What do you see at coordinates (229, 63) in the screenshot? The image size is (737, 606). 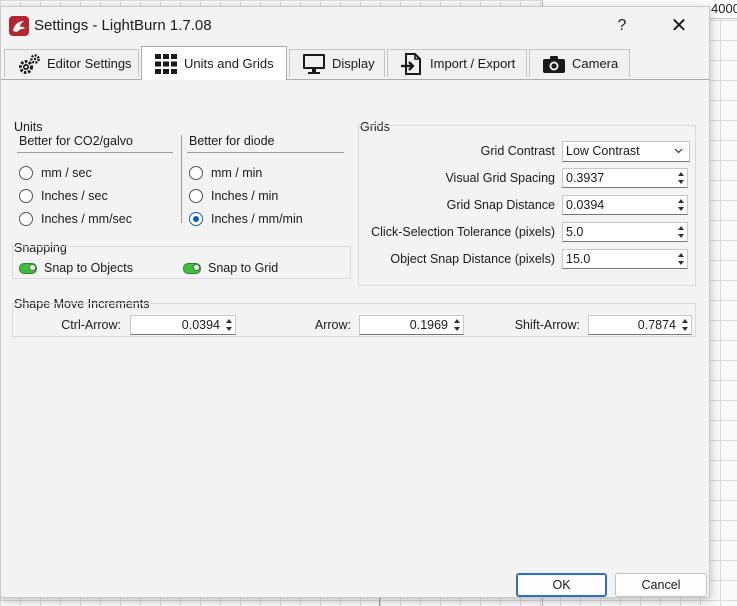 I see `tab-units-and-grids-label: Units and Grids` at bounding box center [229, 63].